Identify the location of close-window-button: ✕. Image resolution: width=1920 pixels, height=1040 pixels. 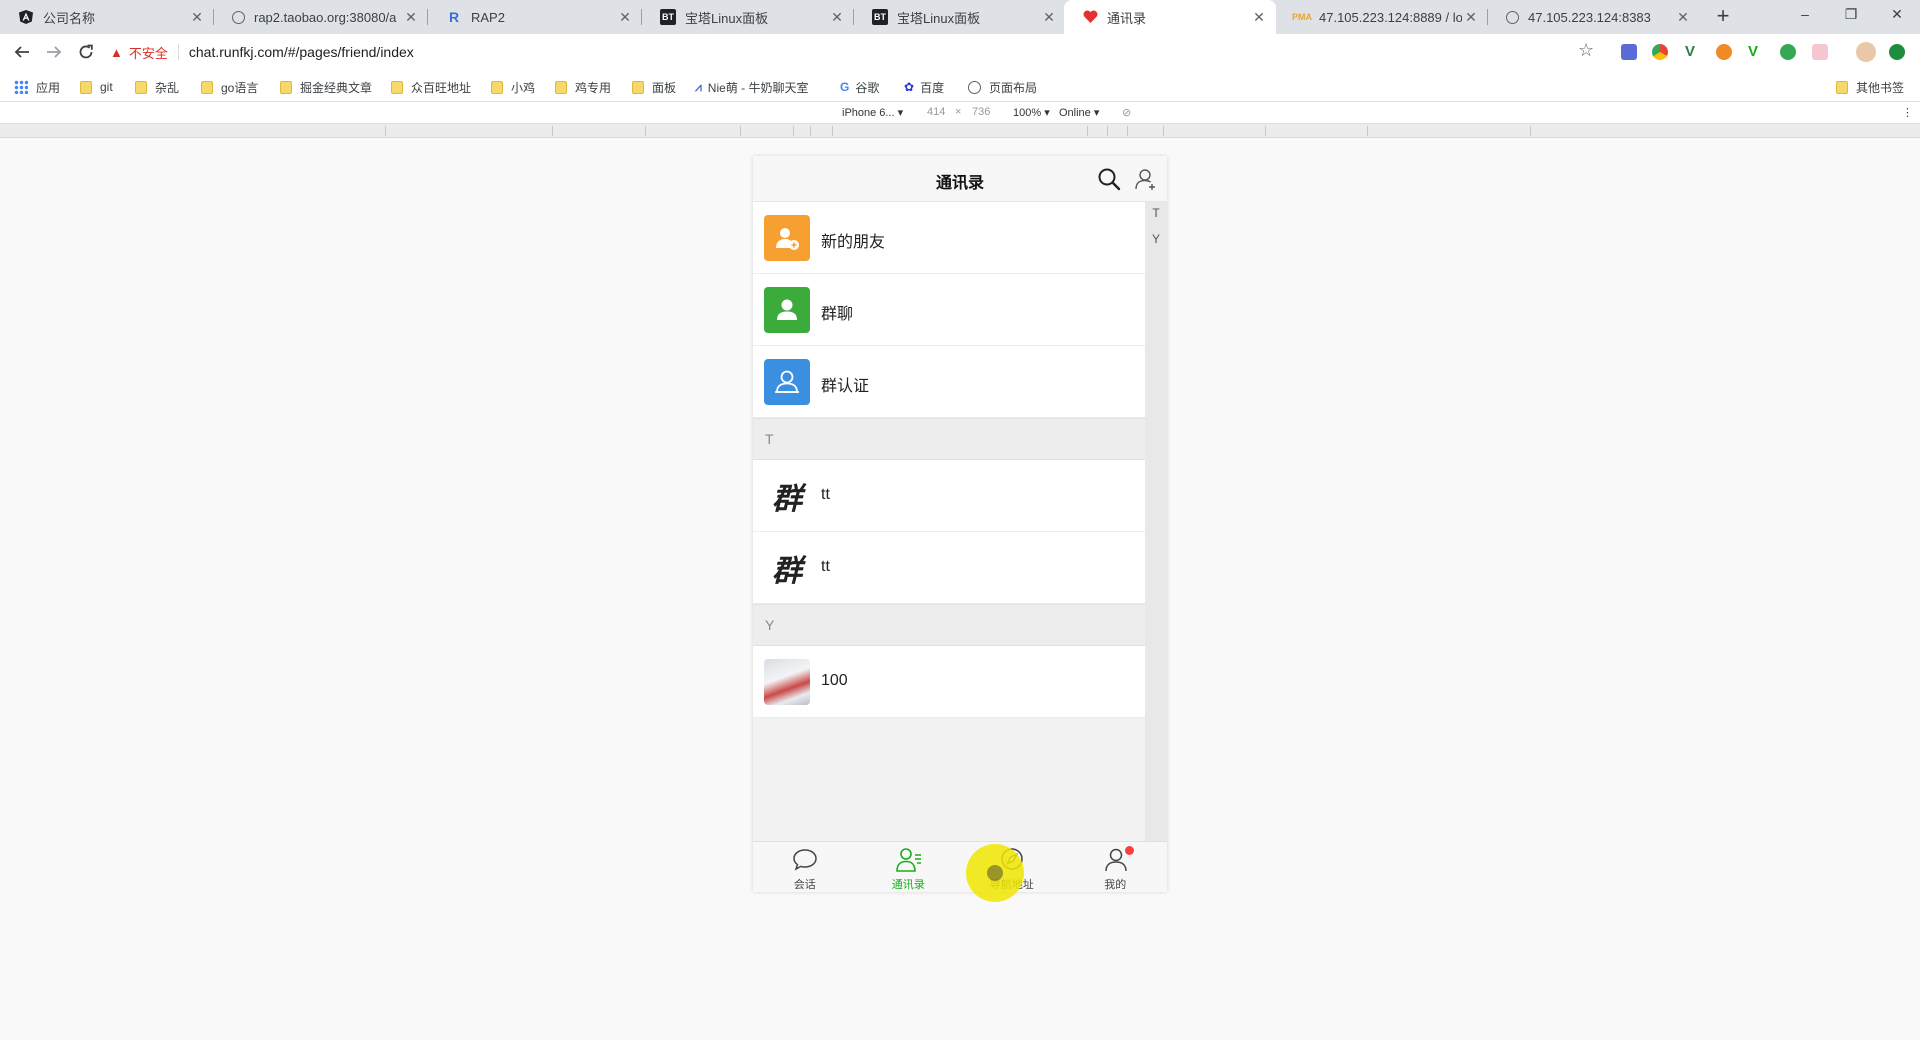
(1897, 15).